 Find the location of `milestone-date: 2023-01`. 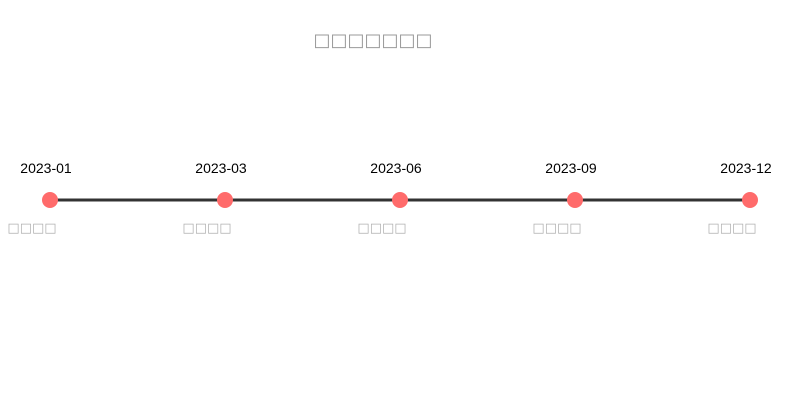

milestone-date: 2023-01 is located at coordinates (46, 168).